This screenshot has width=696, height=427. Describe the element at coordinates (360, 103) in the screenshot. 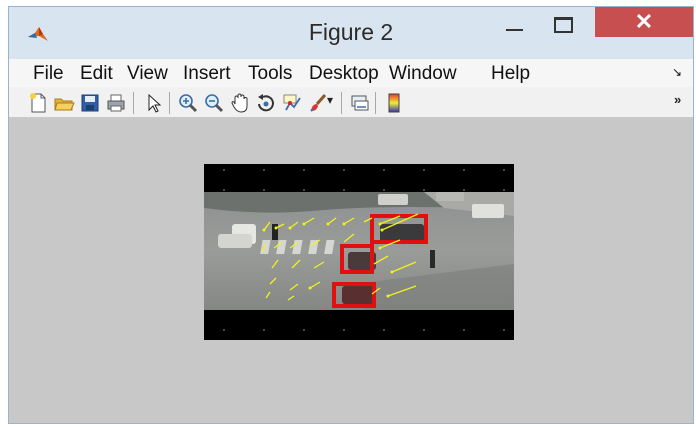

I see `link-plot-icon` at that location.